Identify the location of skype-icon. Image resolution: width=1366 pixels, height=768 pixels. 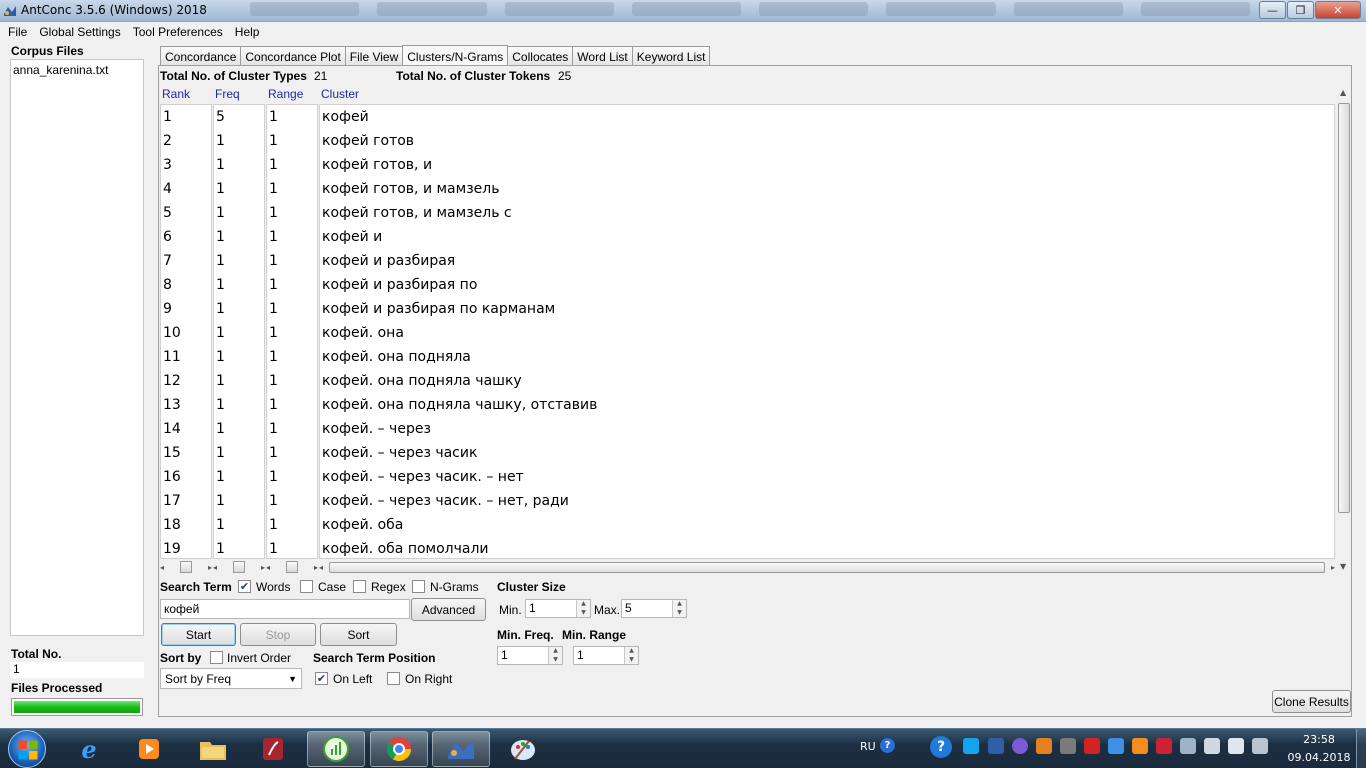
(971, 746).